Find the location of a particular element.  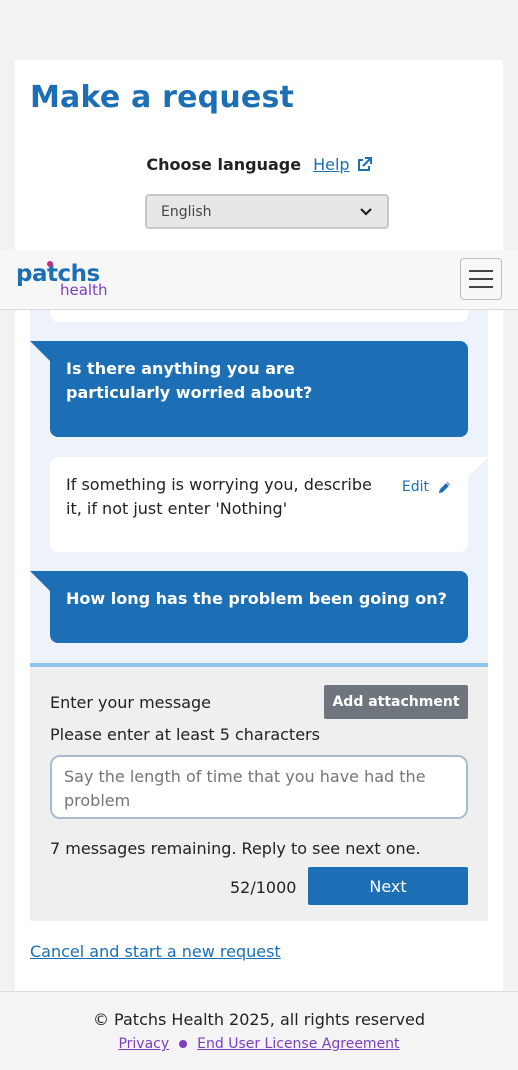

language-label: Choose language is located at coordinates (224, 164).